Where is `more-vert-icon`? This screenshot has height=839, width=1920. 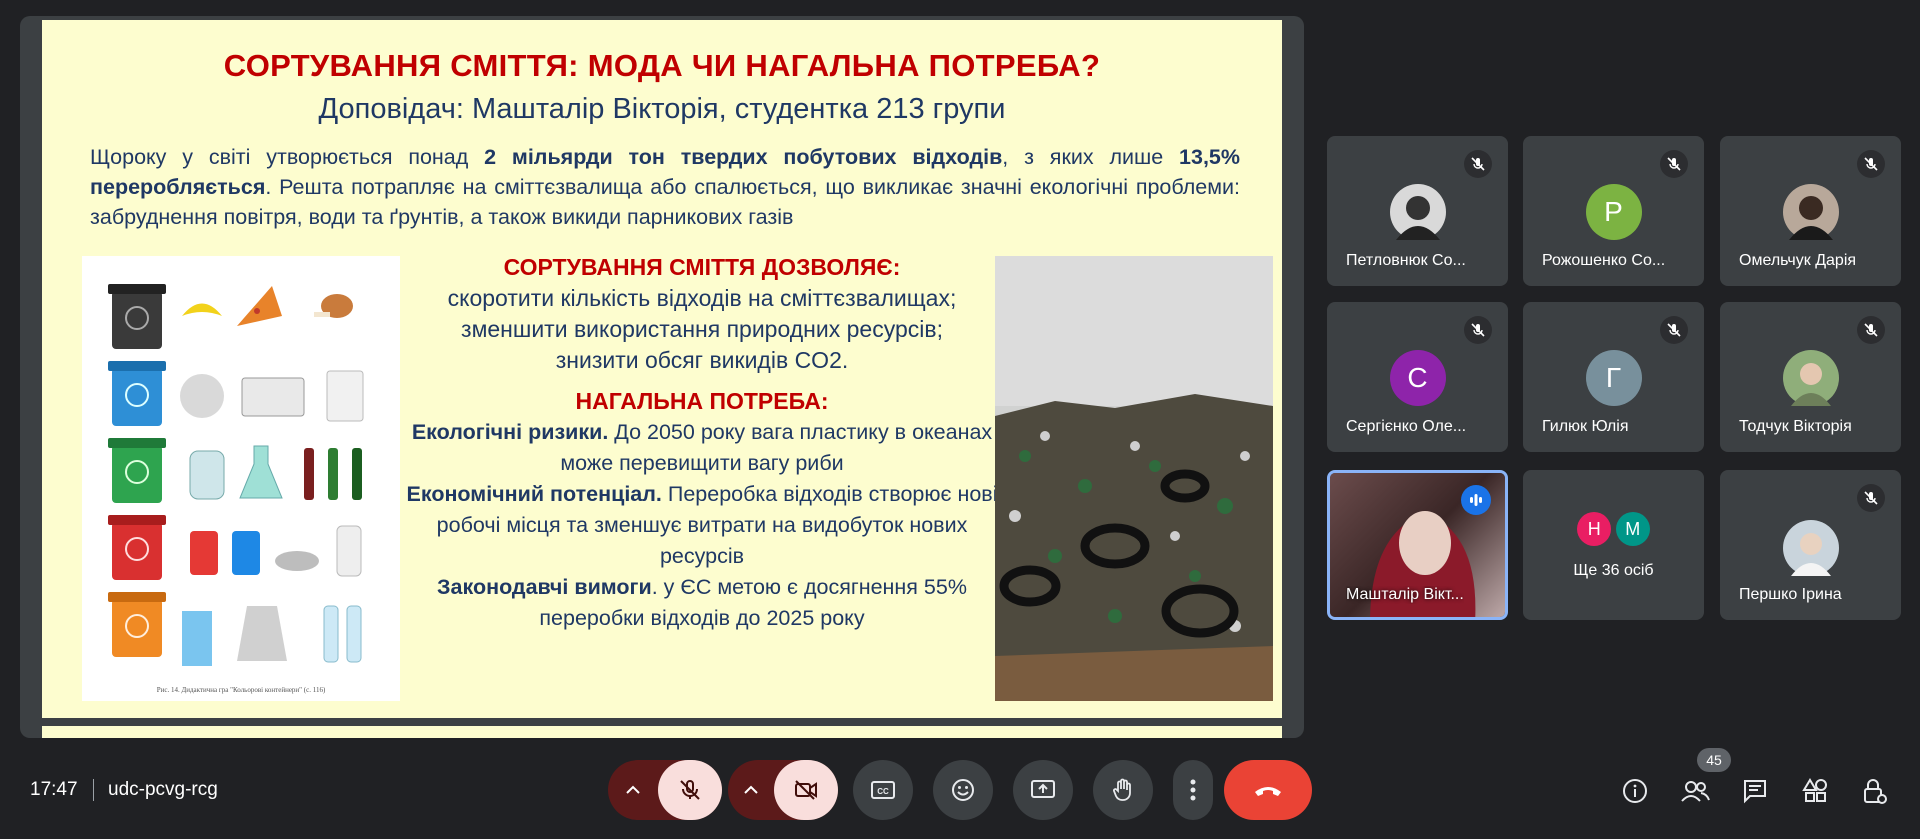 more-vert-icon is located at coordinates (1193, 790).